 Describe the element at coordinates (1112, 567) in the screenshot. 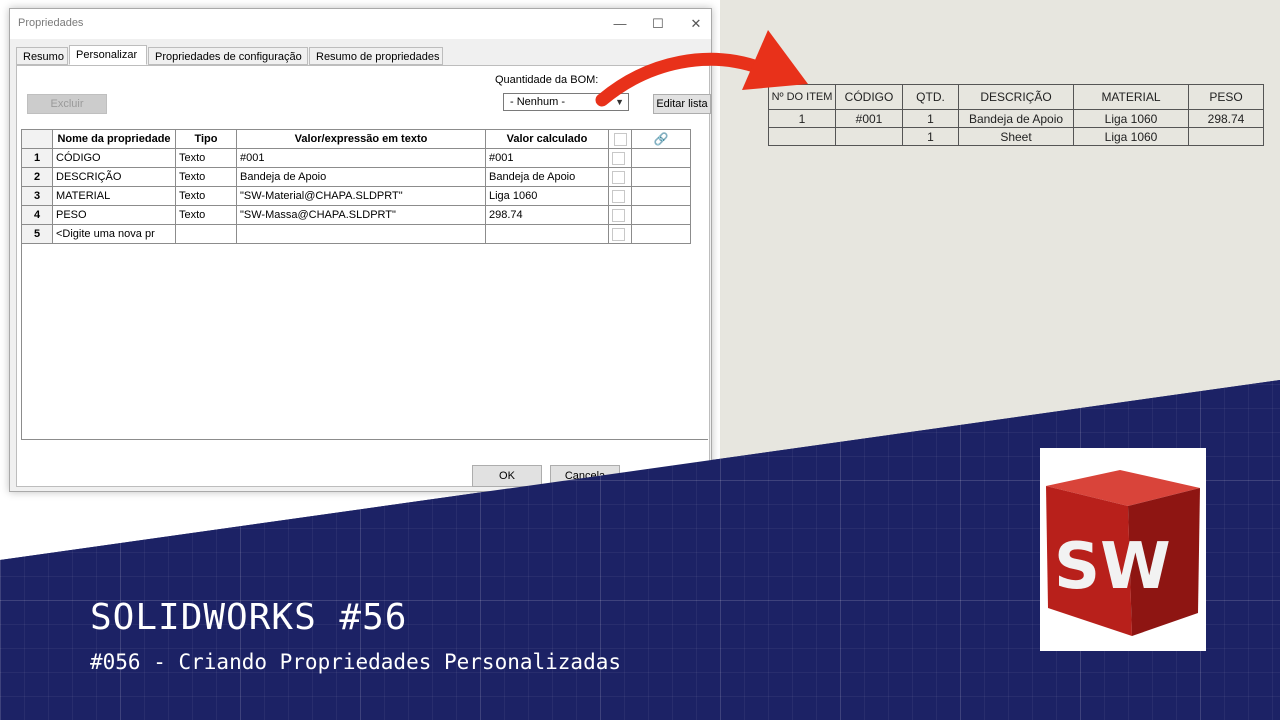

I see `logo-text: SW` at that location.